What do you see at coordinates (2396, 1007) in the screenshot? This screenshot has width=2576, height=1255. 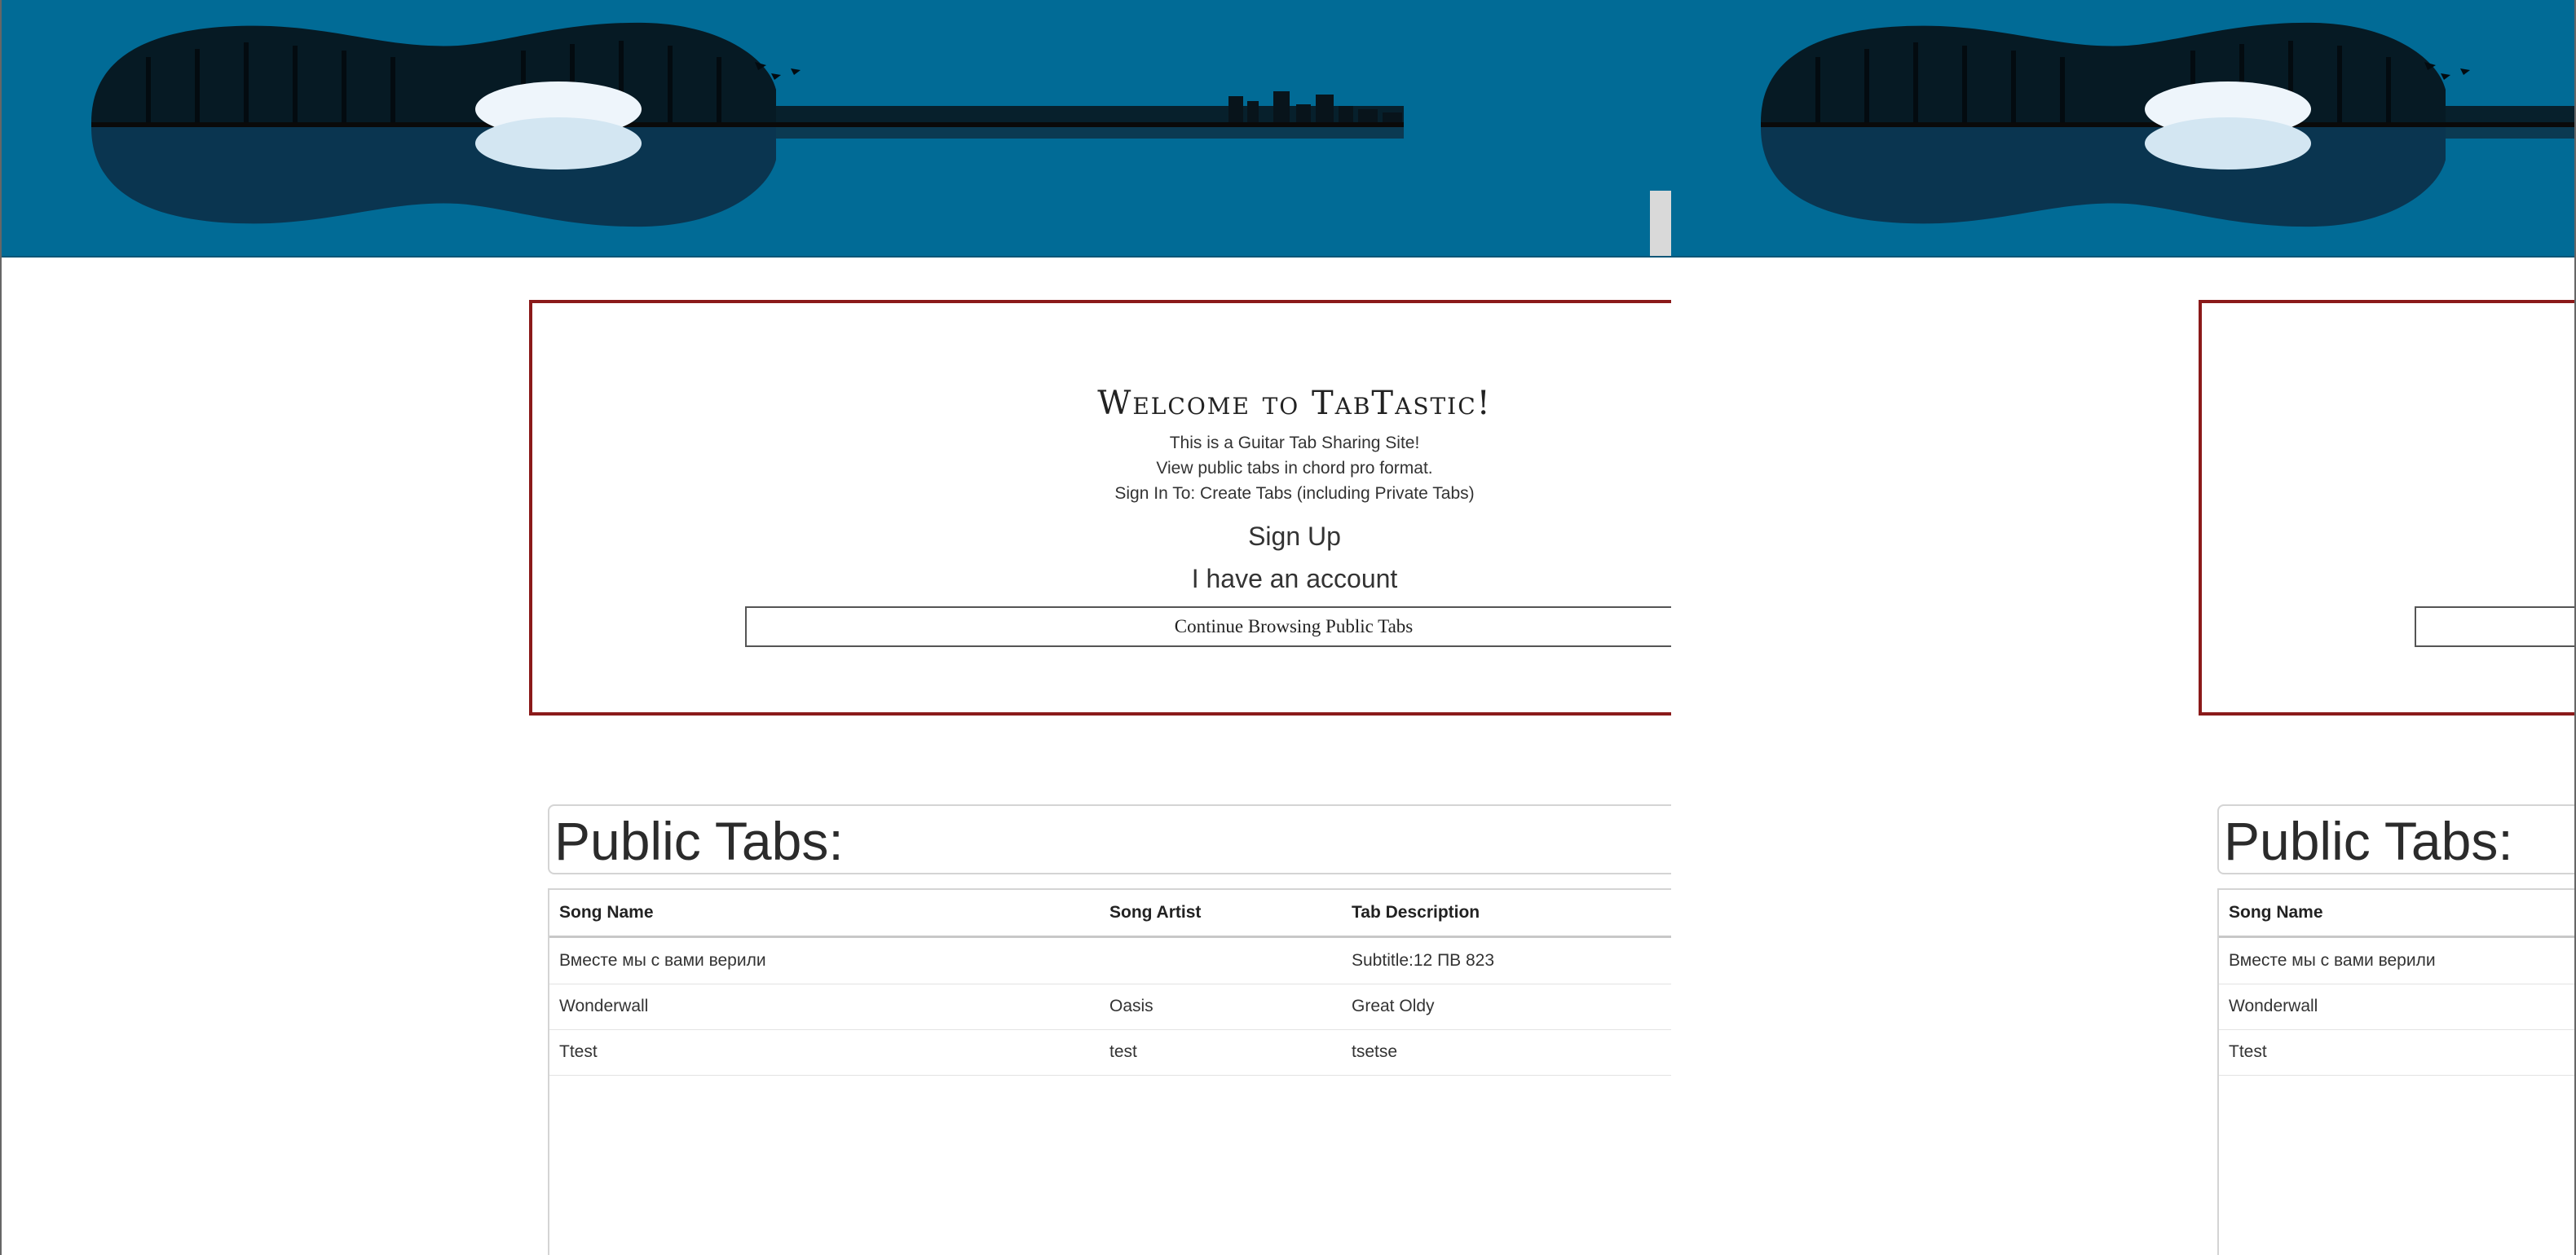 I see `table-row: Wonderwall` at bounding box center [2396, 1007].